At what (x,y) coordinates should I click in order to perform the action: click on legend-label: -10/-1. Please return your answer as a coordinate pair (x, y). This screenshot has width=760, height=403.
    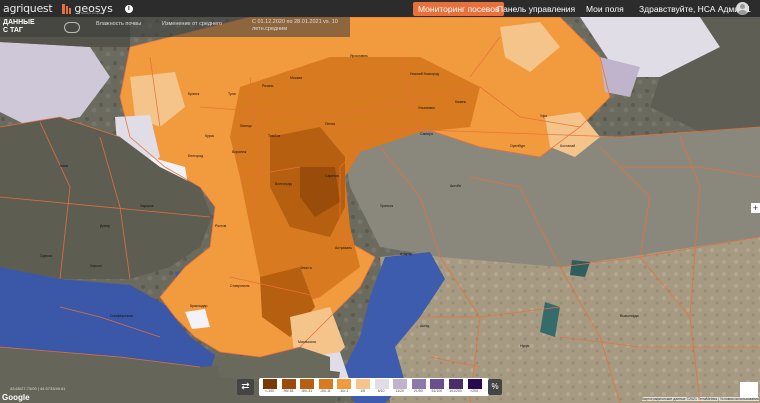
    Looking at the image, I should click on (344, 391).